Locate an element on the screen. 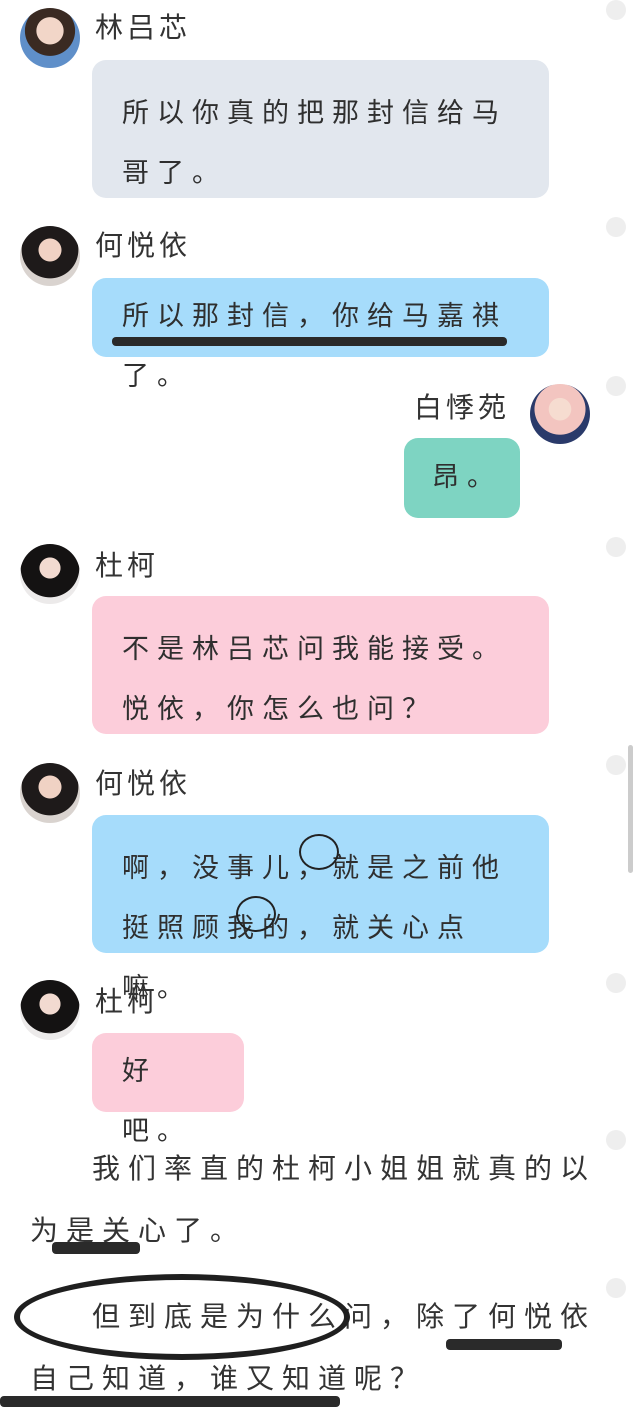  message-text: 不是林吕芯问我能接受。悦依，你怎么也问？ is located at coordinates (314, 679).